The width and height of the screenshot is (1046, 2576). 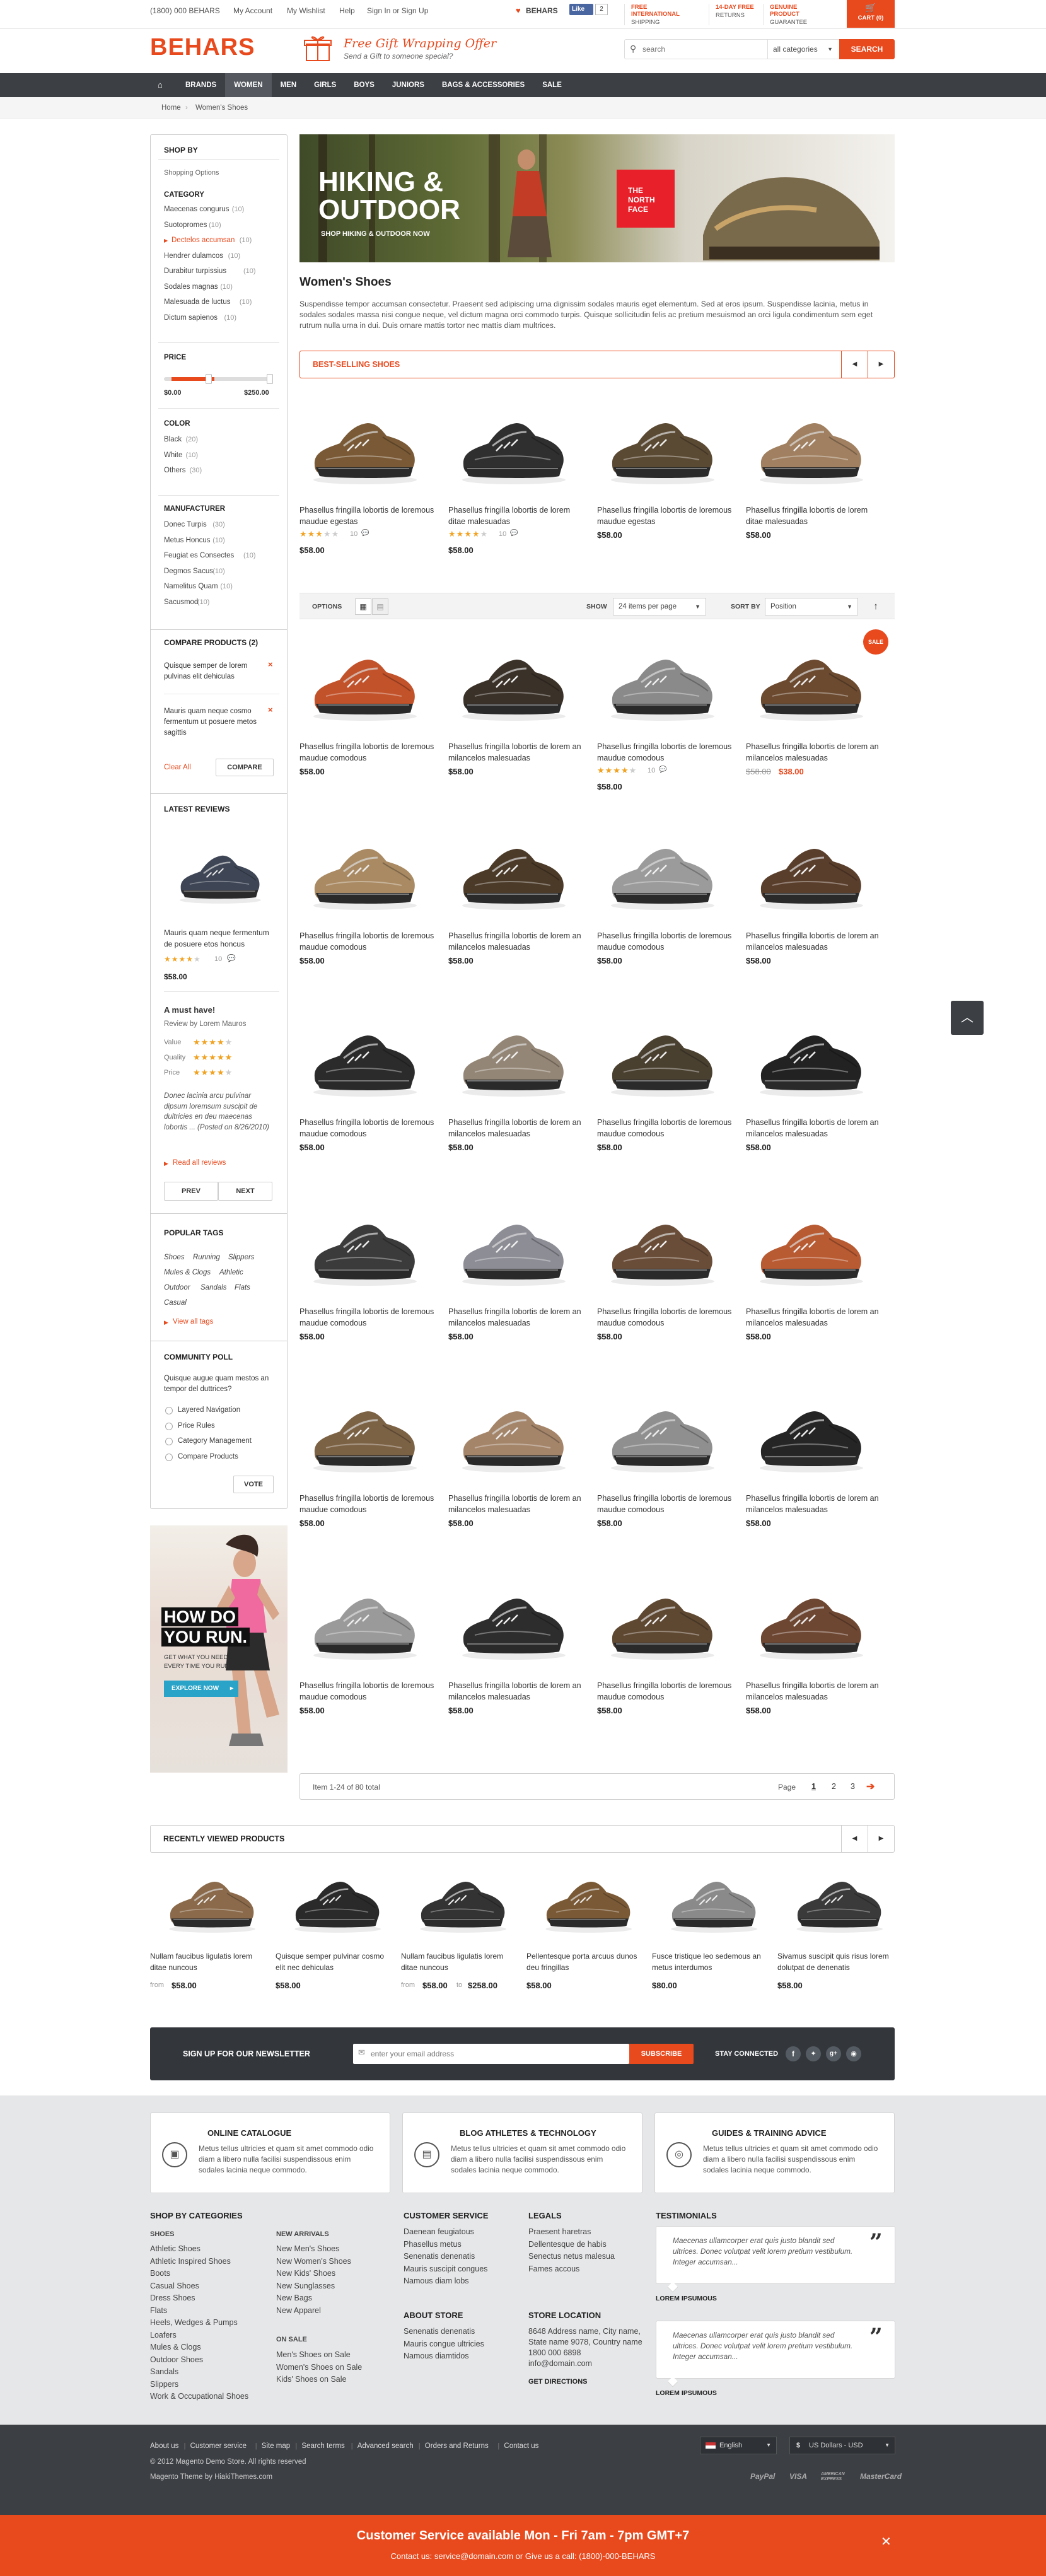 I want to click on link-help: Help, so click(x=347, y=11).